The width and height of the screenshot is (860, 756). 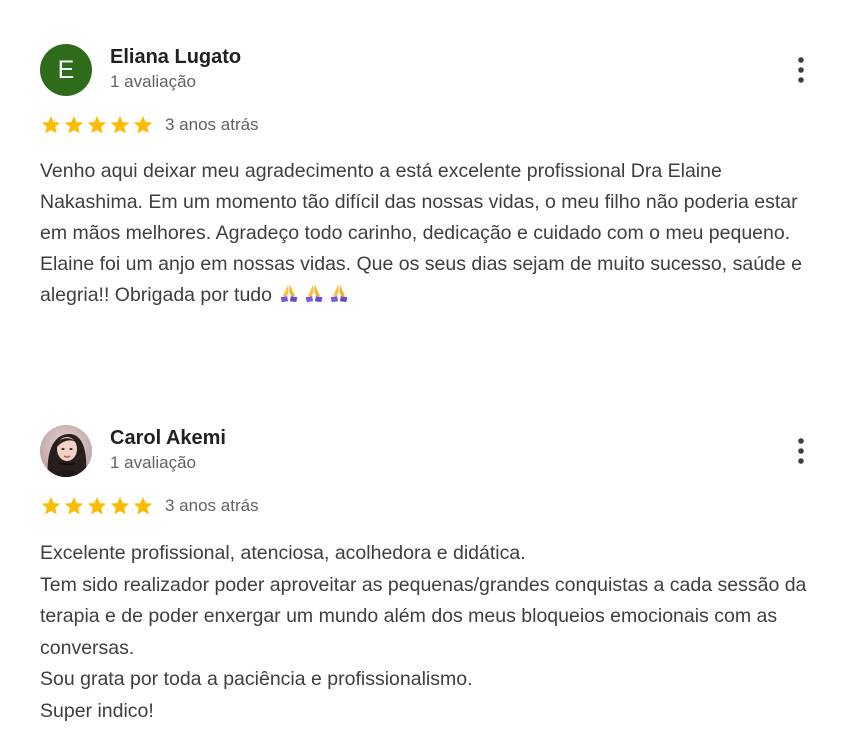 What do you see at coordinates (168, 438) in the screenshot?
I see `author-name: Carol Akemi` at bounding box center [168, 438].